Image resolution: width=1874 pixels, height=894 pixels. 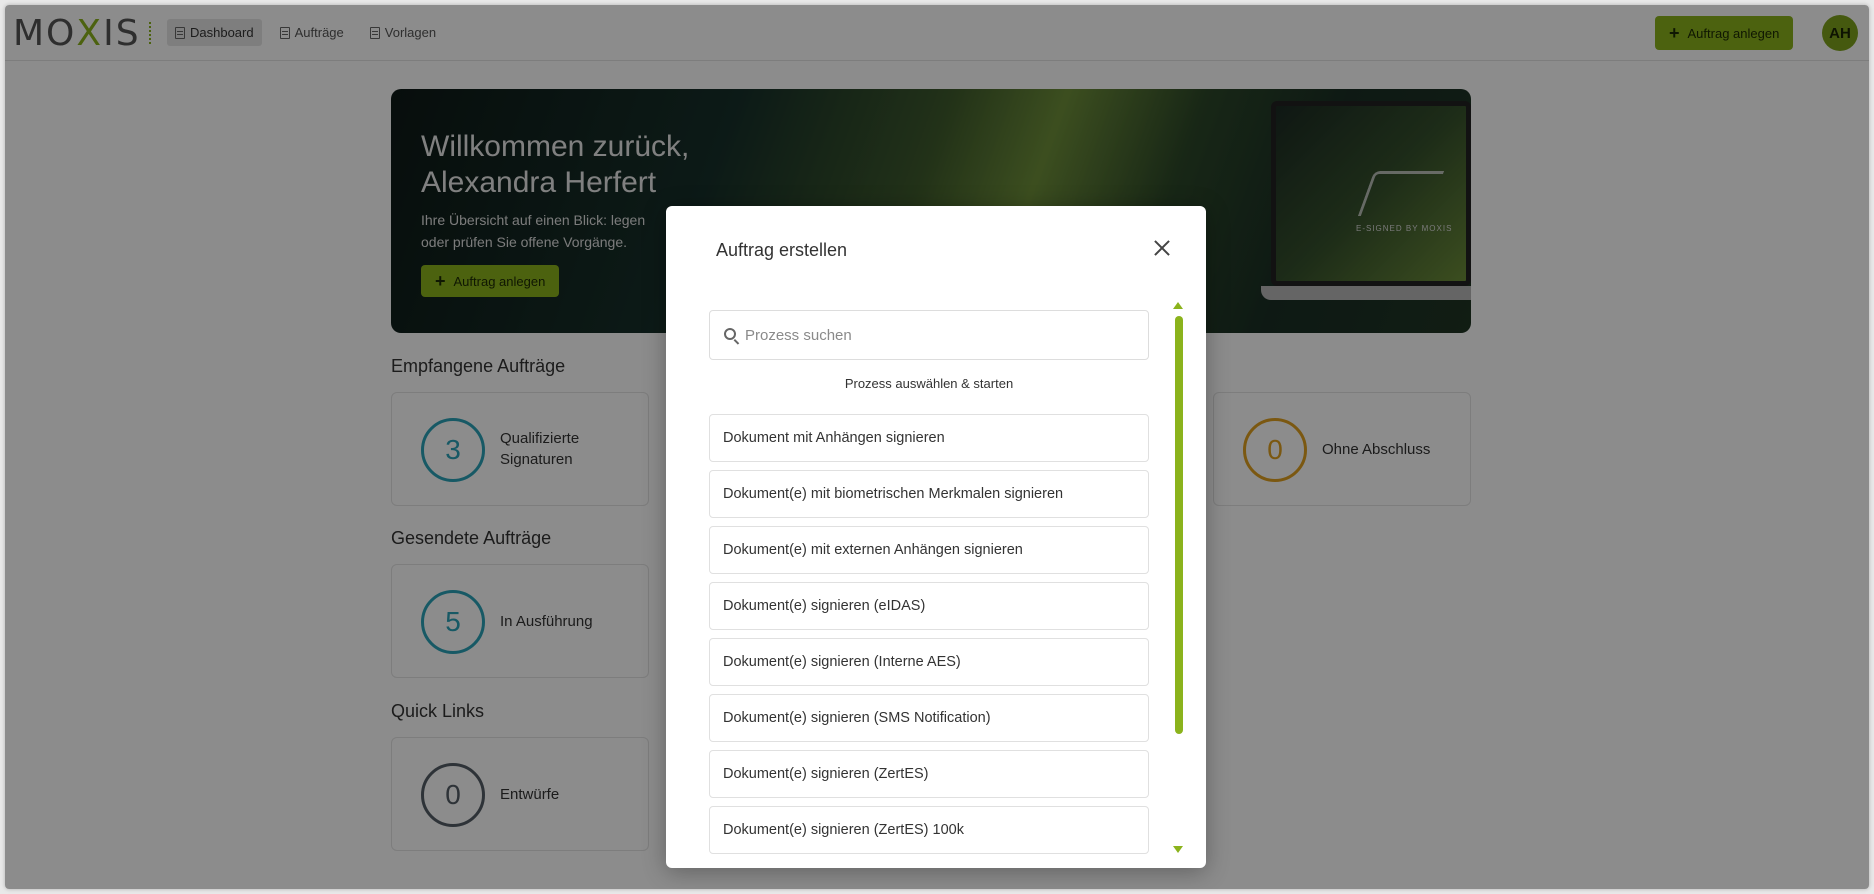 I want to click on process-item: Dokument(e) signieren (ZertES) 100k, so click(x=929, y=830).